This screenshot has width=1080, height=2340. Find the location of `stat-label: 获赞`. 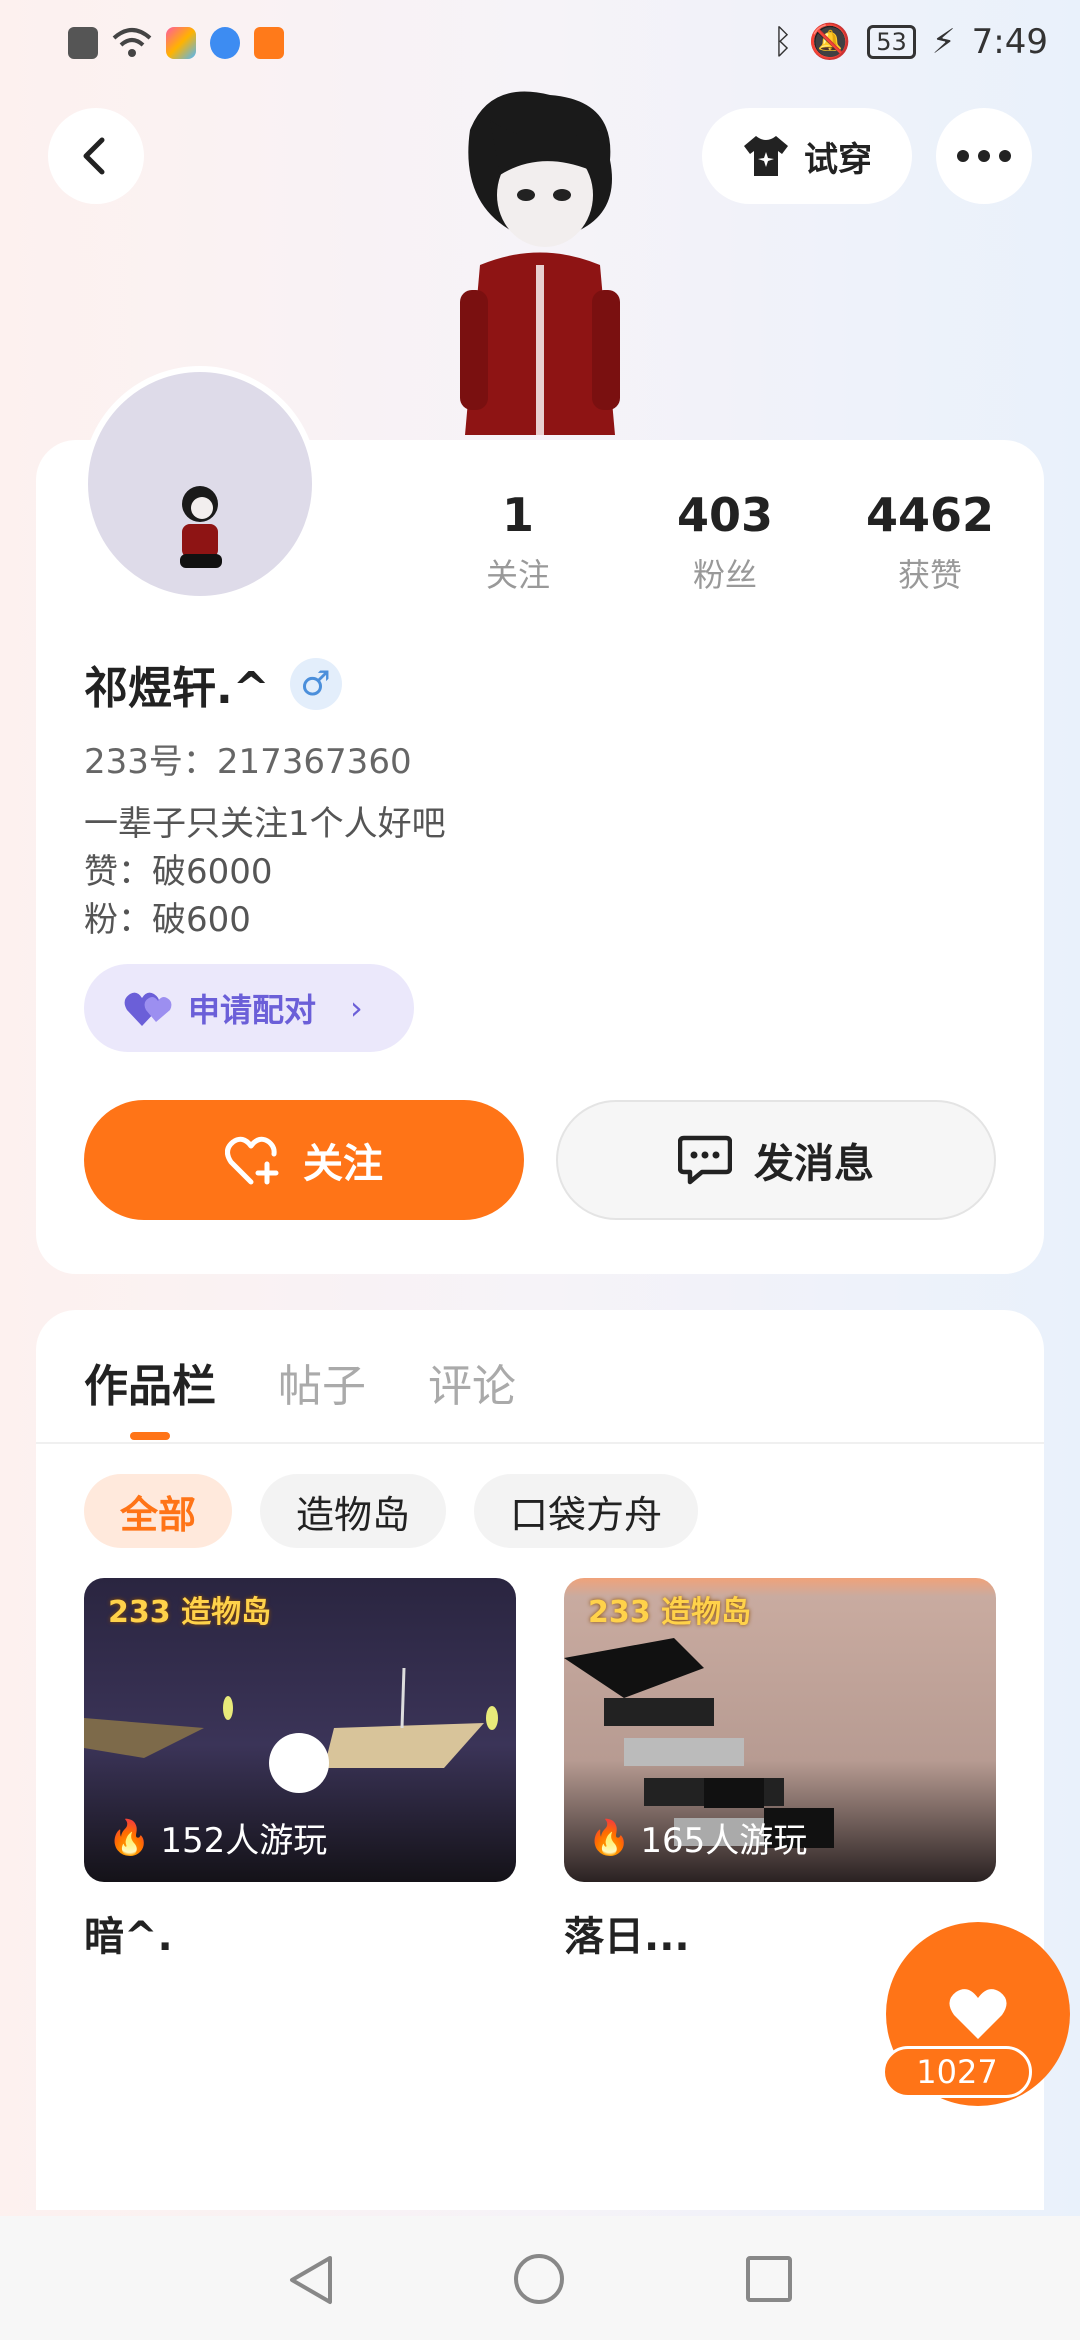

stat-label: 获赞 is located at coordinates (929, 575).